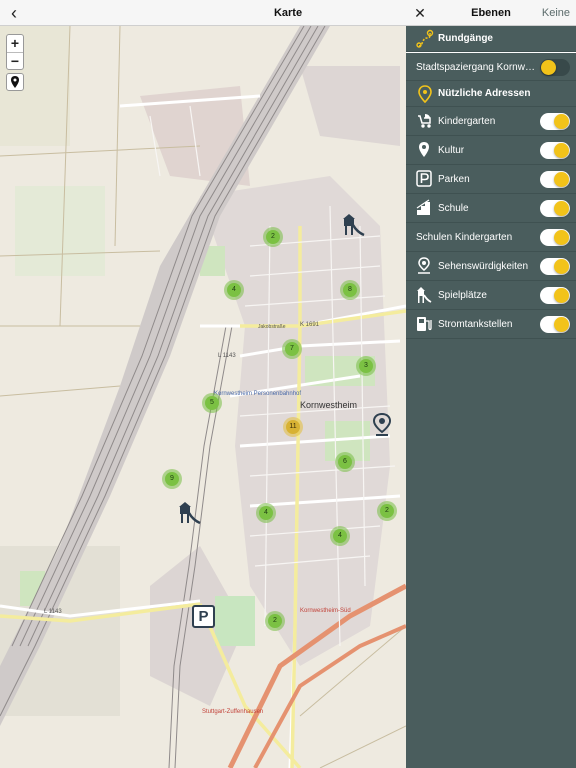 Image resolution: width=576 pixels, height=768 pixels. What do you see at coordinates (424, 121) in the screenshot?
I see `stroller-icon` at bounding box center [424, 121].